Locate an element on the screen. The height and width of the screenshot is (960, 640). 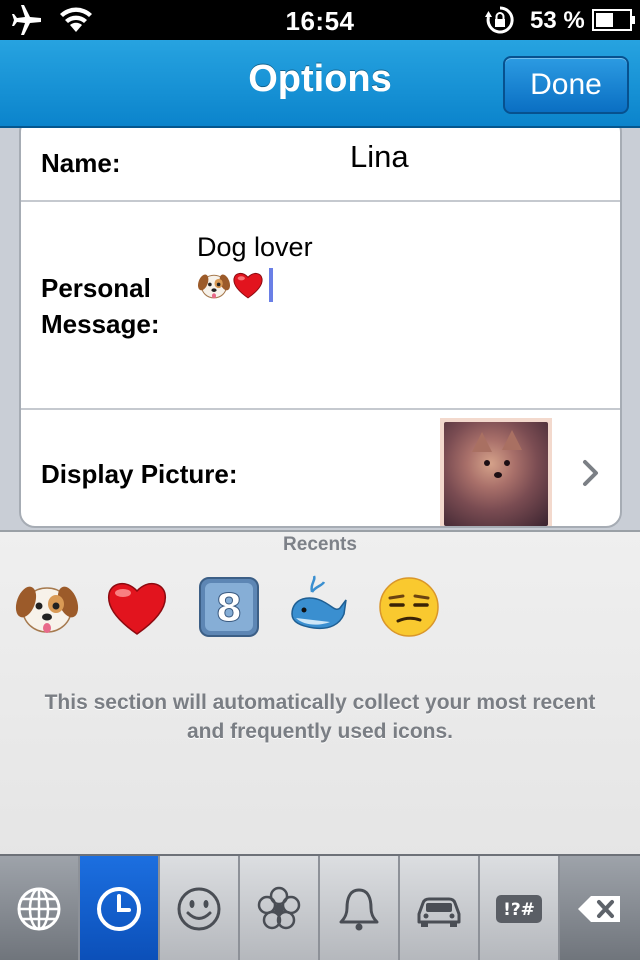
unamused-face-emoji is located at coordinates (409, 607).